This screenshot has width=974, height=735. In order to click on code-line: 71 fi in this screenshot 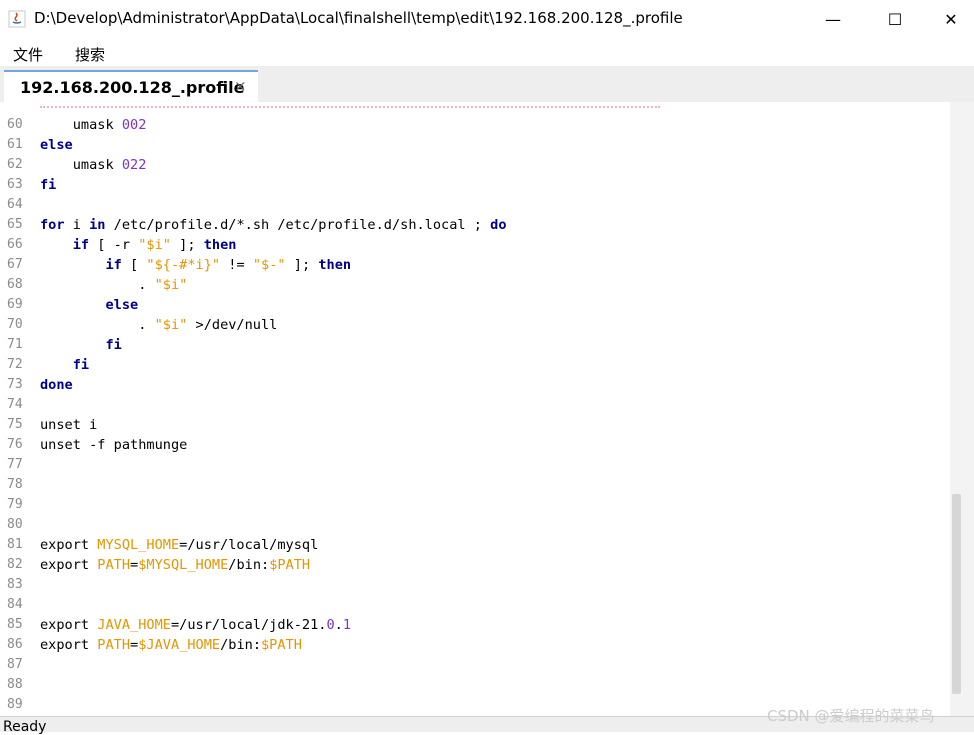, I will do `click(475, 345)`.